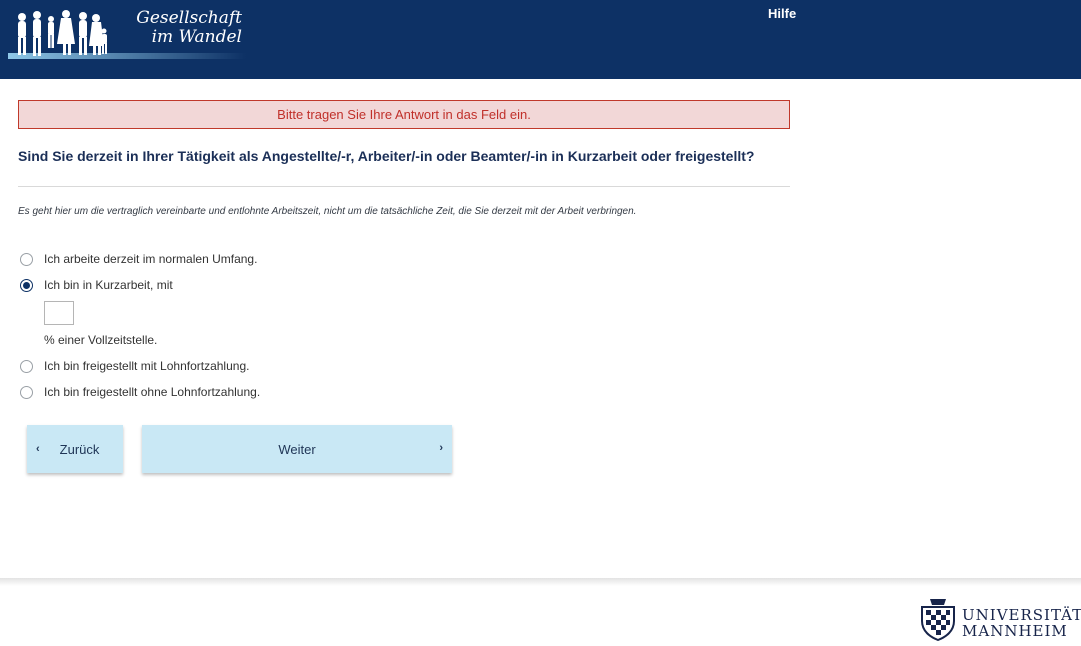  Describe the element at coordinates (196, 37) in the screenshot. I see `logo-line2: im Wandel` at that location.